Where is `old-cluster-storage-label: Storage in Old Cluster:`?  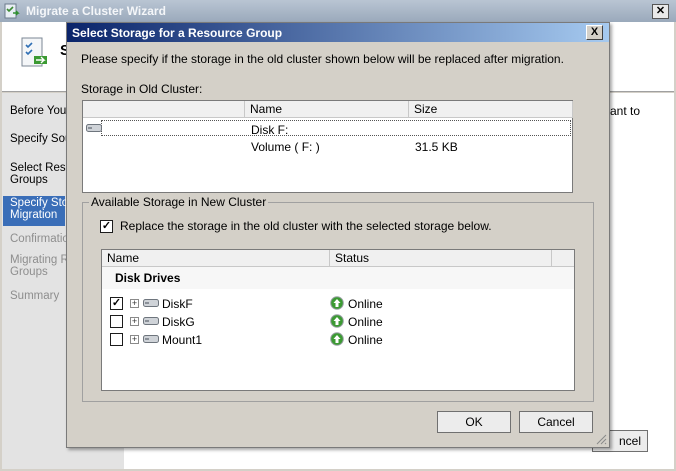 old-cluster-storage-label: Storage in Old Cluster: is located at coordinates (142, 89).